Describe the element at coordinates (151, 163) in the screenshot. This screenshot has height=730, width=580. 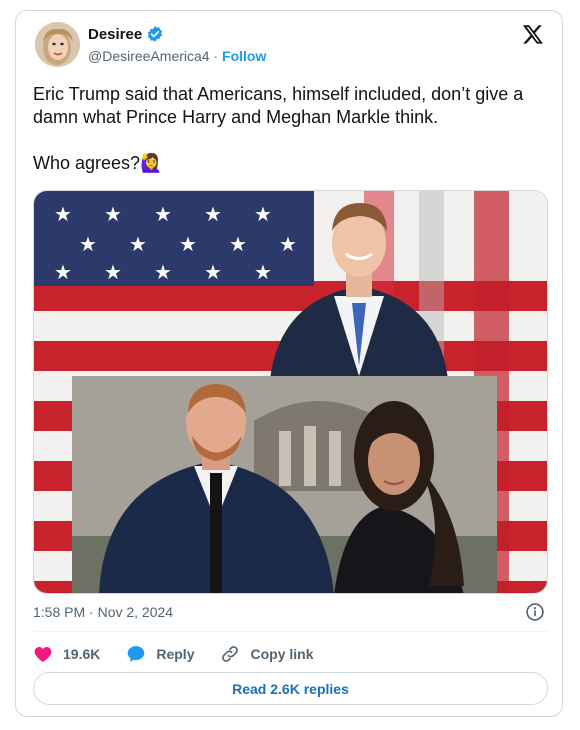
I see `raising-hand-emoji: 🙋‍♀️` at that location.